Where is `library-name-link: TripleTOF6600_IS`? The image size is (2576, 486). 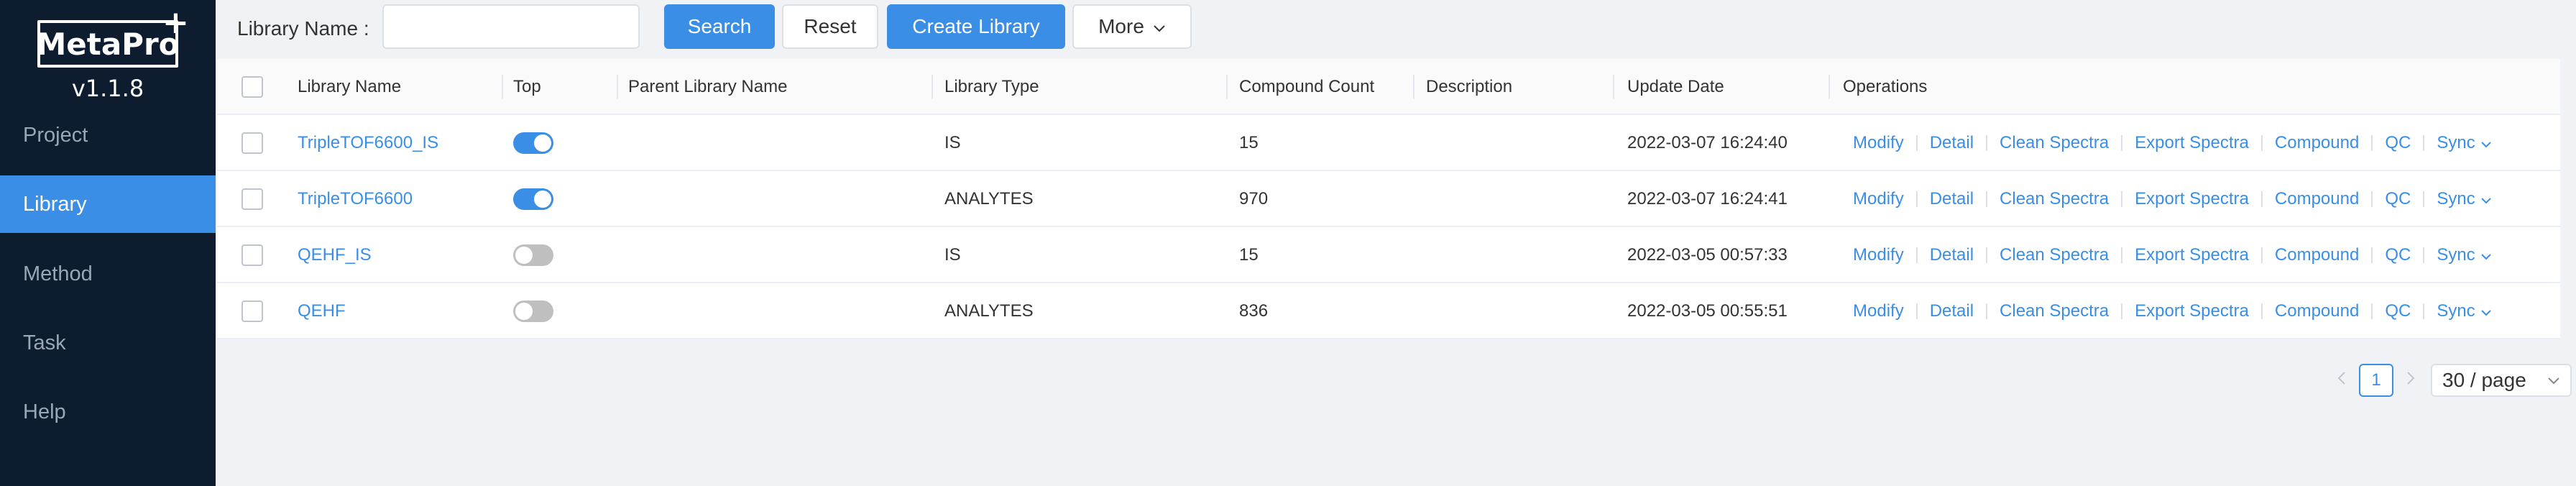
library-name-link: TripleTOF6600_IS is located at coordinates (368, 143).